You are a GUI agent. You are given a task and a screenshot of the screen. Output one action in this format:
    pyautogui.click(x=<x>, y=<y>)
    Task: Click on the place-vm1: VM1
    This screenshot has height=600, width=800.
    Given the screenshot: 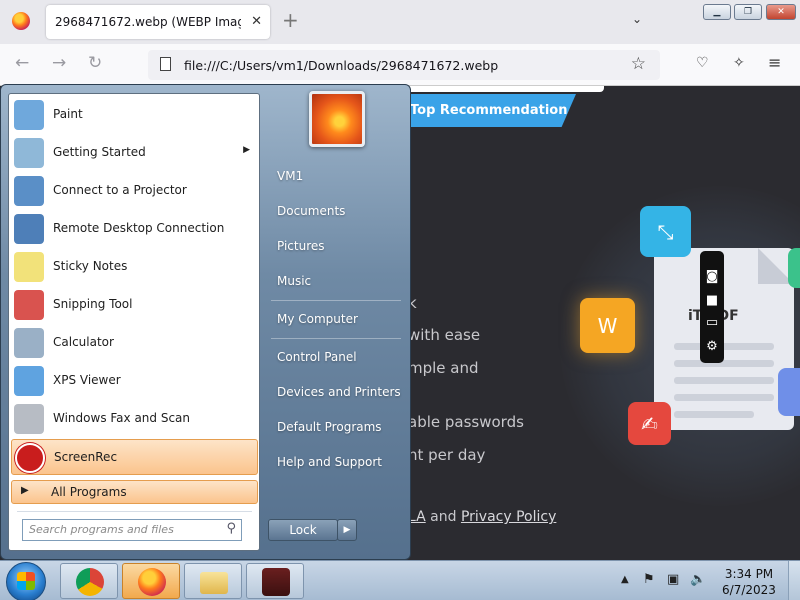 What is the action you would take?
    pyautogui.click(x=290, y=176)
    